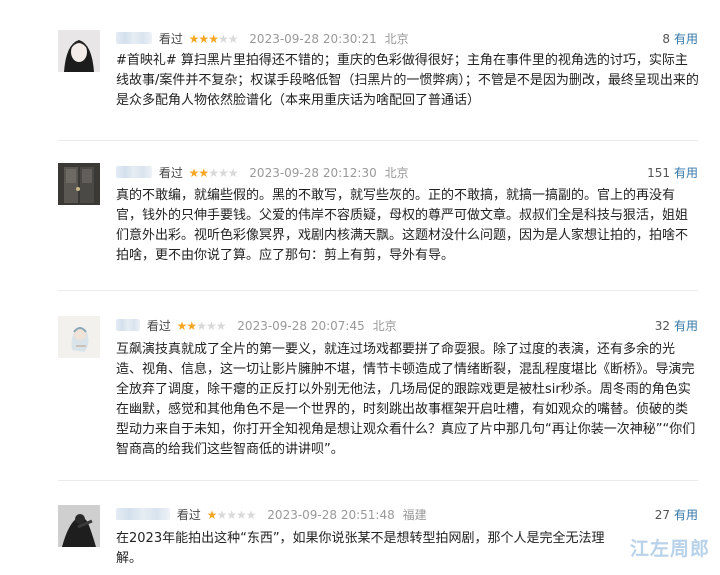 This screenshot has height=575, width=720. What do you see at coordinates (313, 39) in the screenshot?
I see `review-time: 2023-09-28 20:30:21` at bounding box center [313, 39].